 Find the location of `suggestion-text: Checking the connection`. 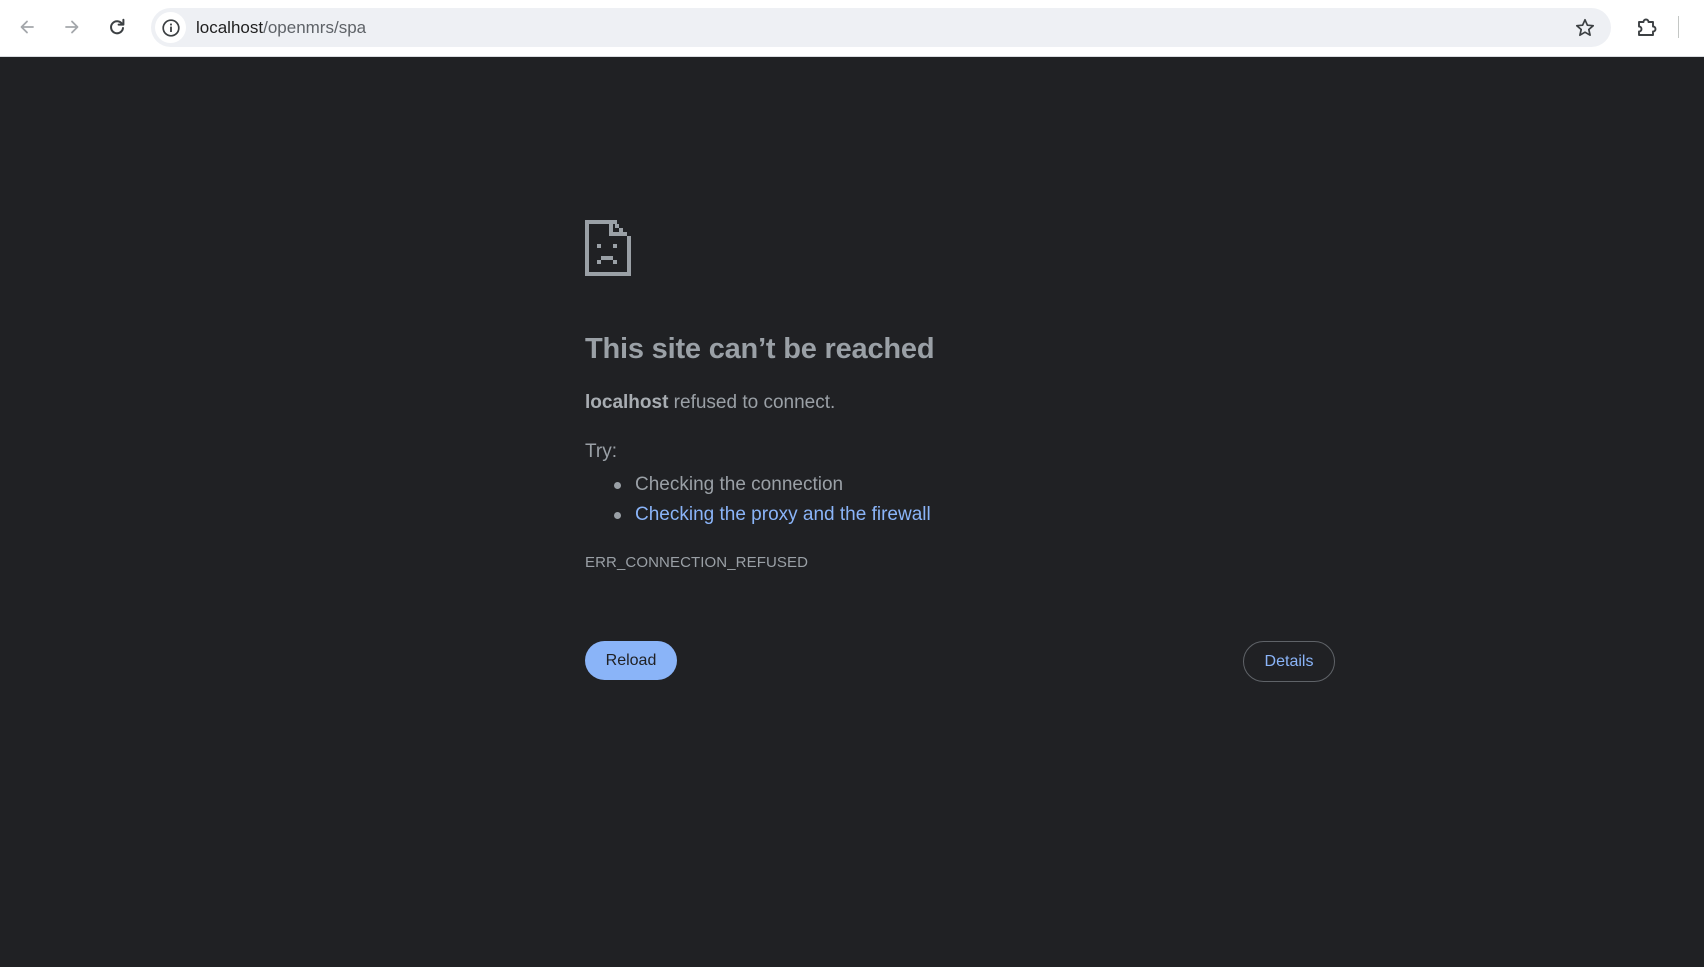

suggestion-text: Checking the connection is located at coordinates (739, 484).